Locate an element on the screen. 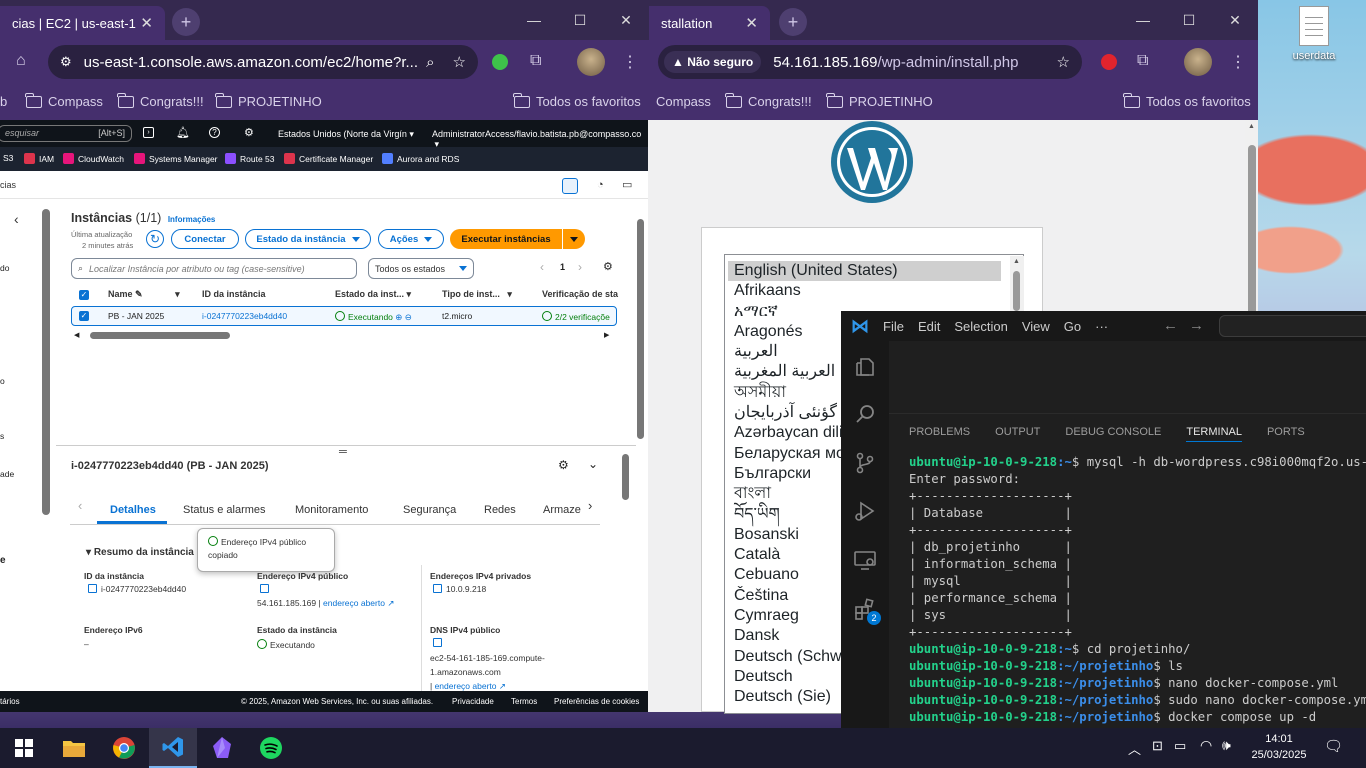  aws-search-input: esquisar [Alt+S] is located at coordinates (66, 133).